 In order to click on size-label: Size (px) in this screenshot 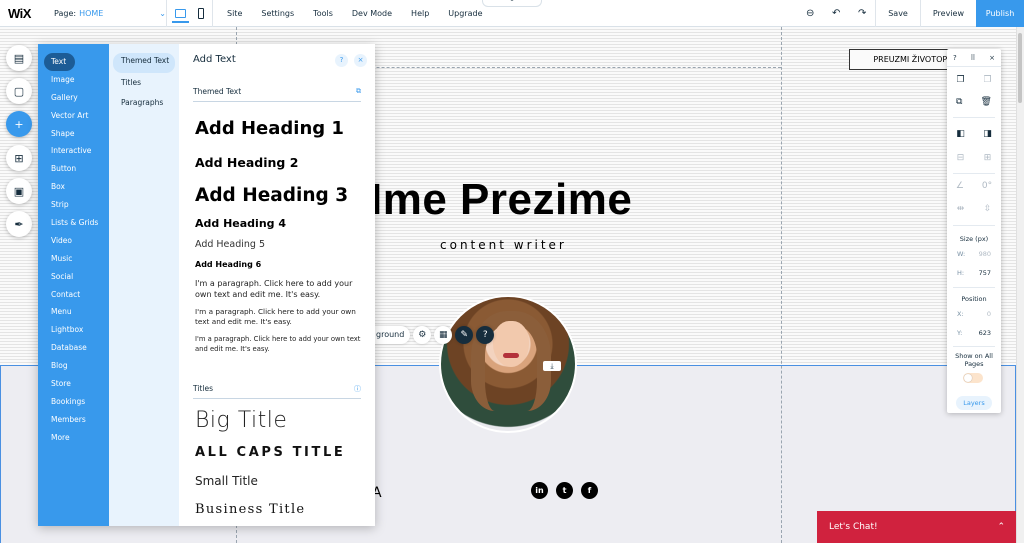, I will do `click(974, 239)`.